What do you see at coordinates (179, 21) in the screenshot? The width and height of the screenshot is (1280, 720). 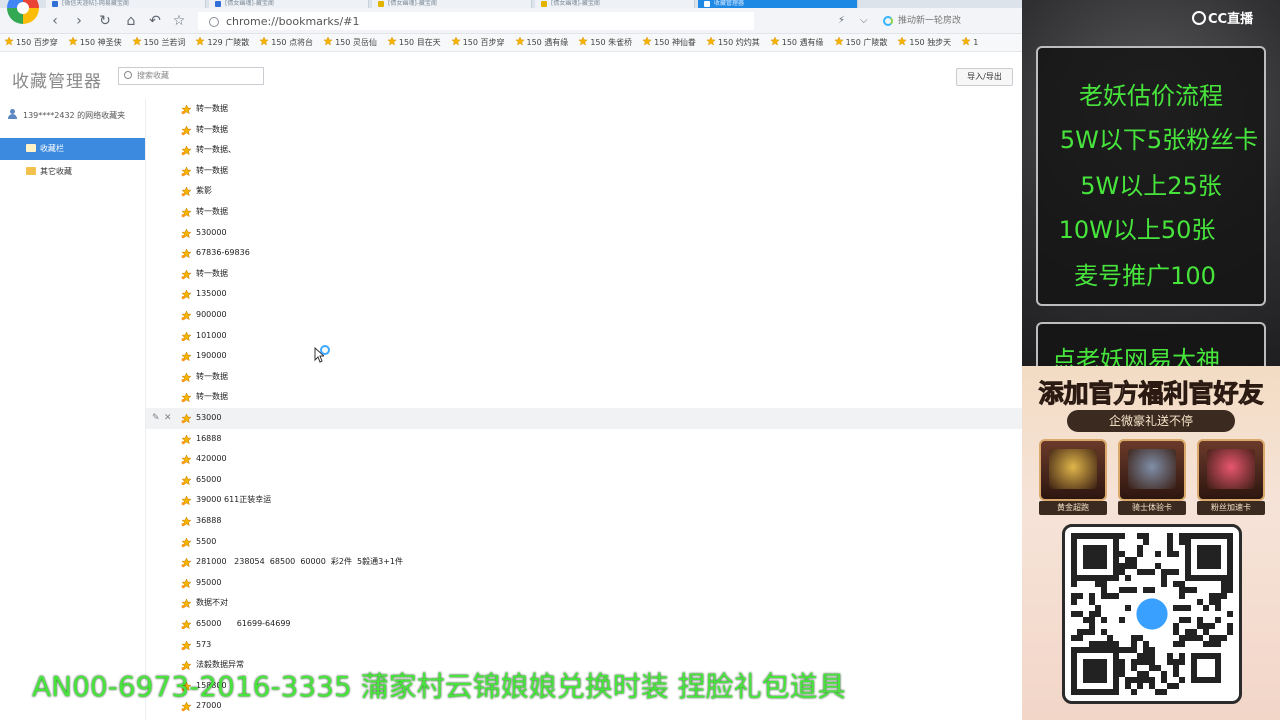 I see `favorite-star-button: ☆` at bounding box center [179, 21].